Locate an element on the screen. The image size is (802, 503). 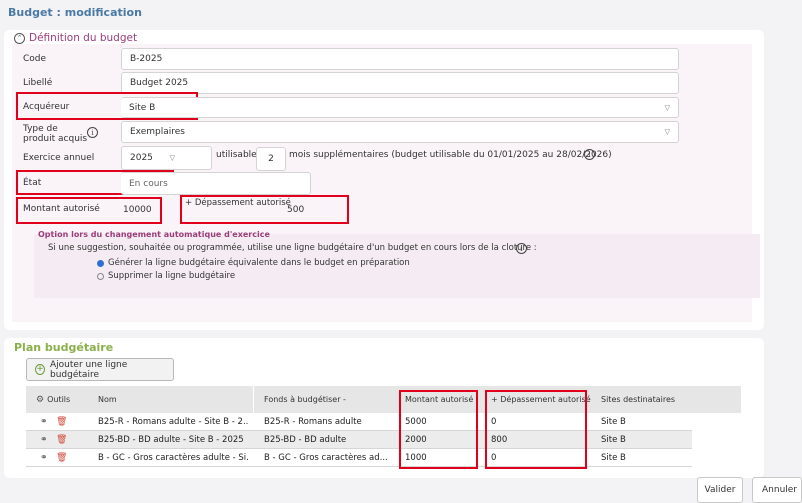
column-divider is located at coordinates (253, 399).